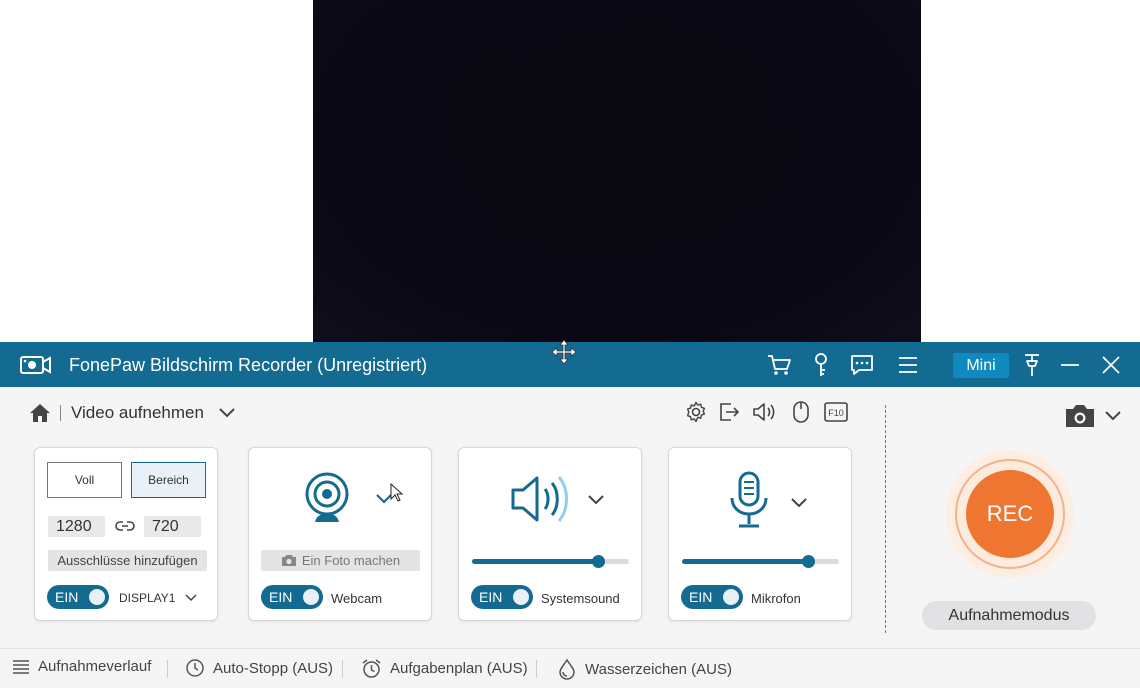 This screenshot has width=1140, height=688. What do you see at coordinates (779, 365) in the screenshot?
I see `cart-icon` at bounding box center [779, 365].